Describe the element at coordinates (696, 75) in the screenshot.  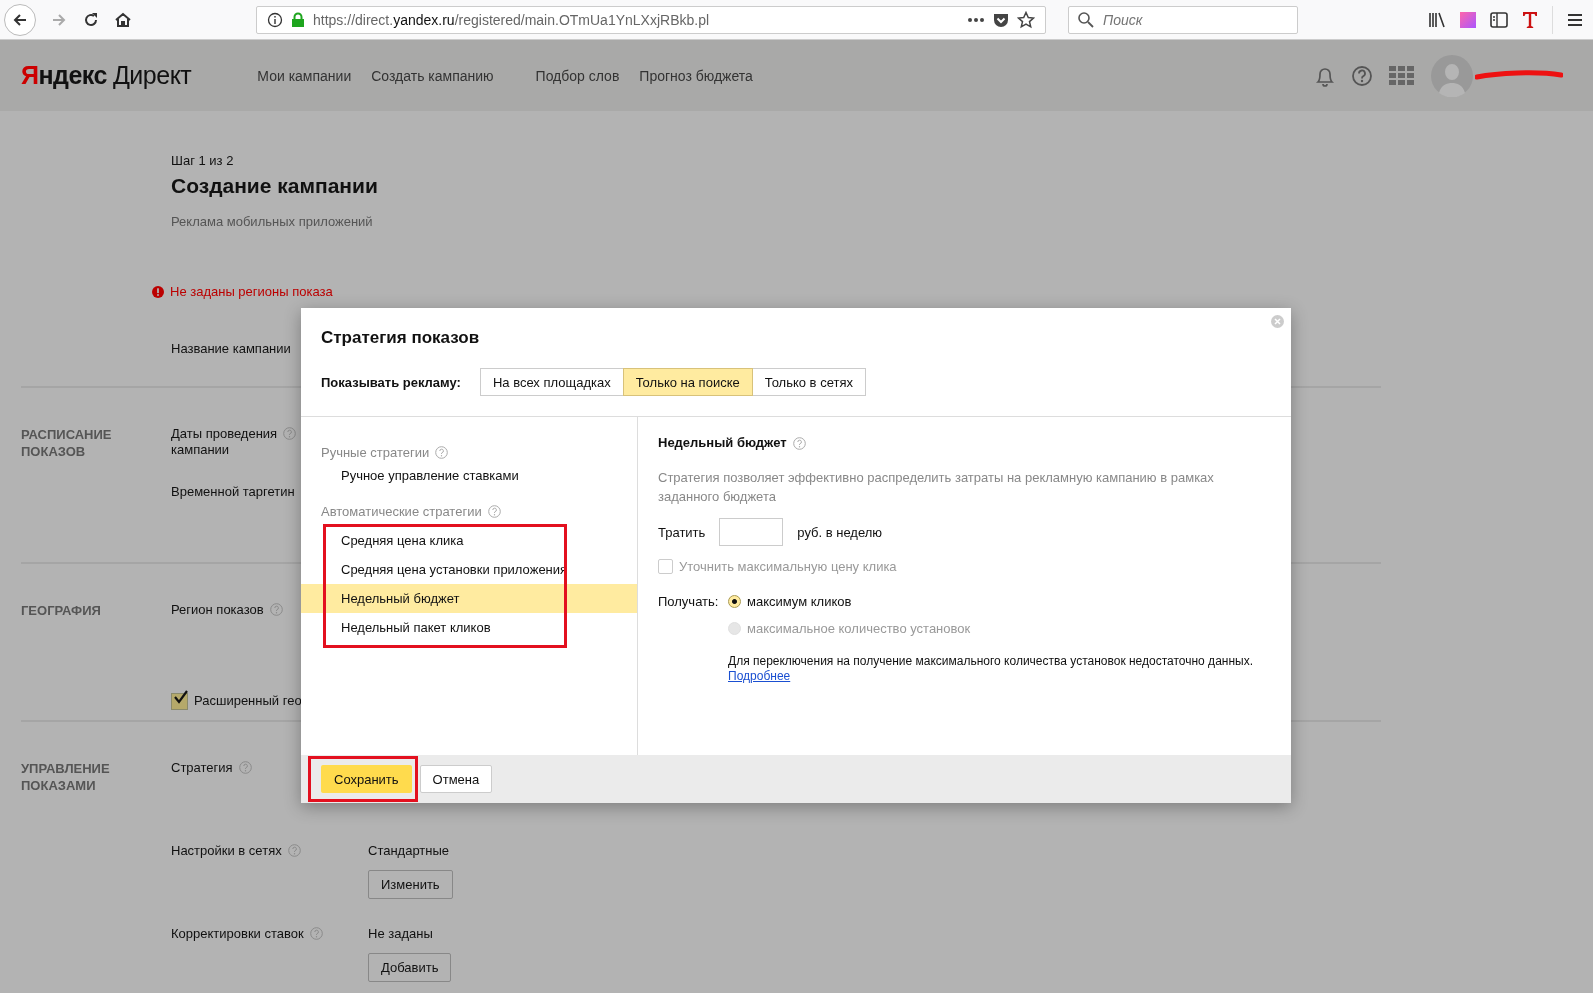
I see `nav-link: Прогноз бюджета` at that location.